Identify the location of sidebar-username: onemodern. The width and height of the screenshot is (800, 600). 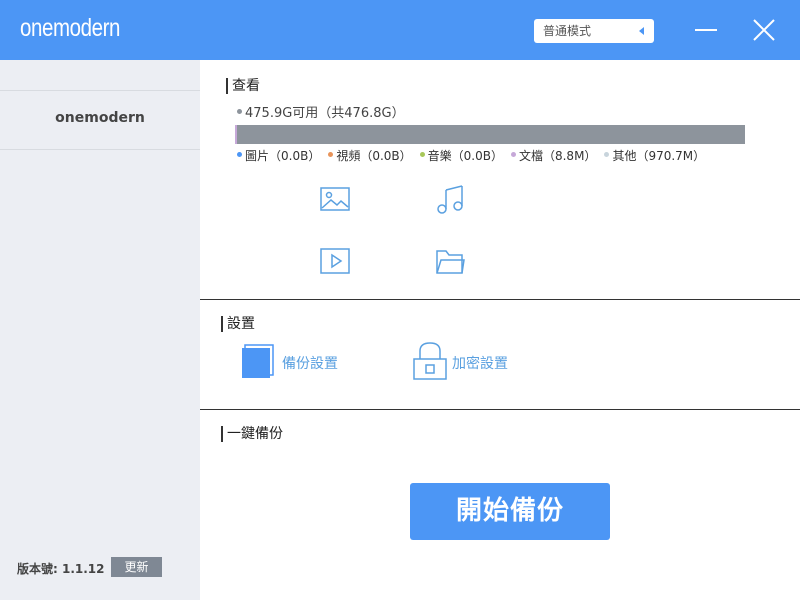
(100, 118).